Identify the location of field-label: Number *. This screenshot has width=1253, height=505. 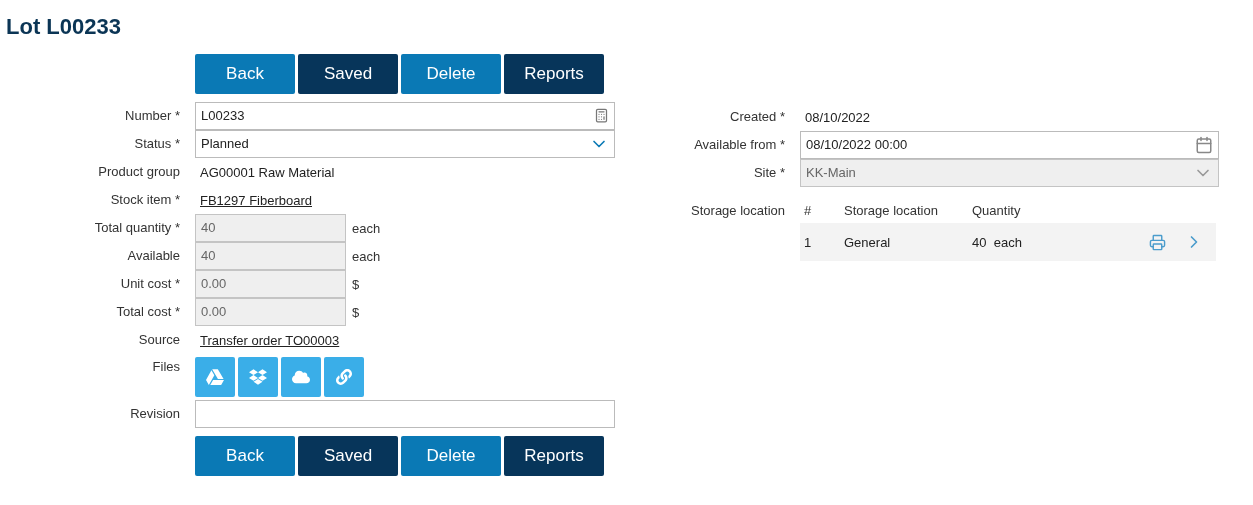
(152, 116).